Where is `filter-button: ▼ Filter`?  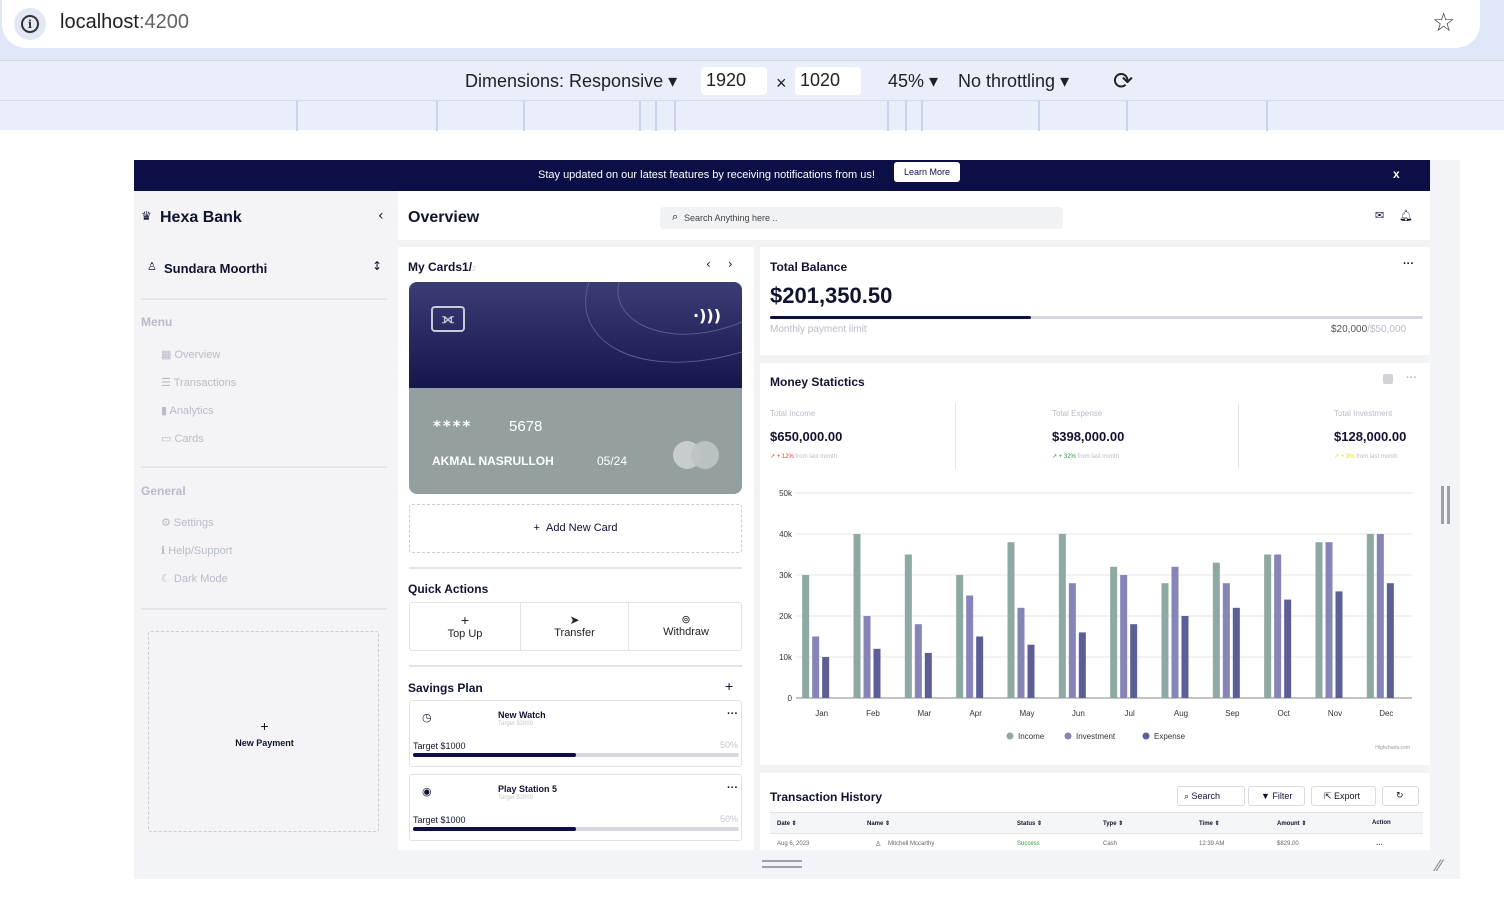 filter-button: ▼ Filter is located at coordinates (1276, 796).